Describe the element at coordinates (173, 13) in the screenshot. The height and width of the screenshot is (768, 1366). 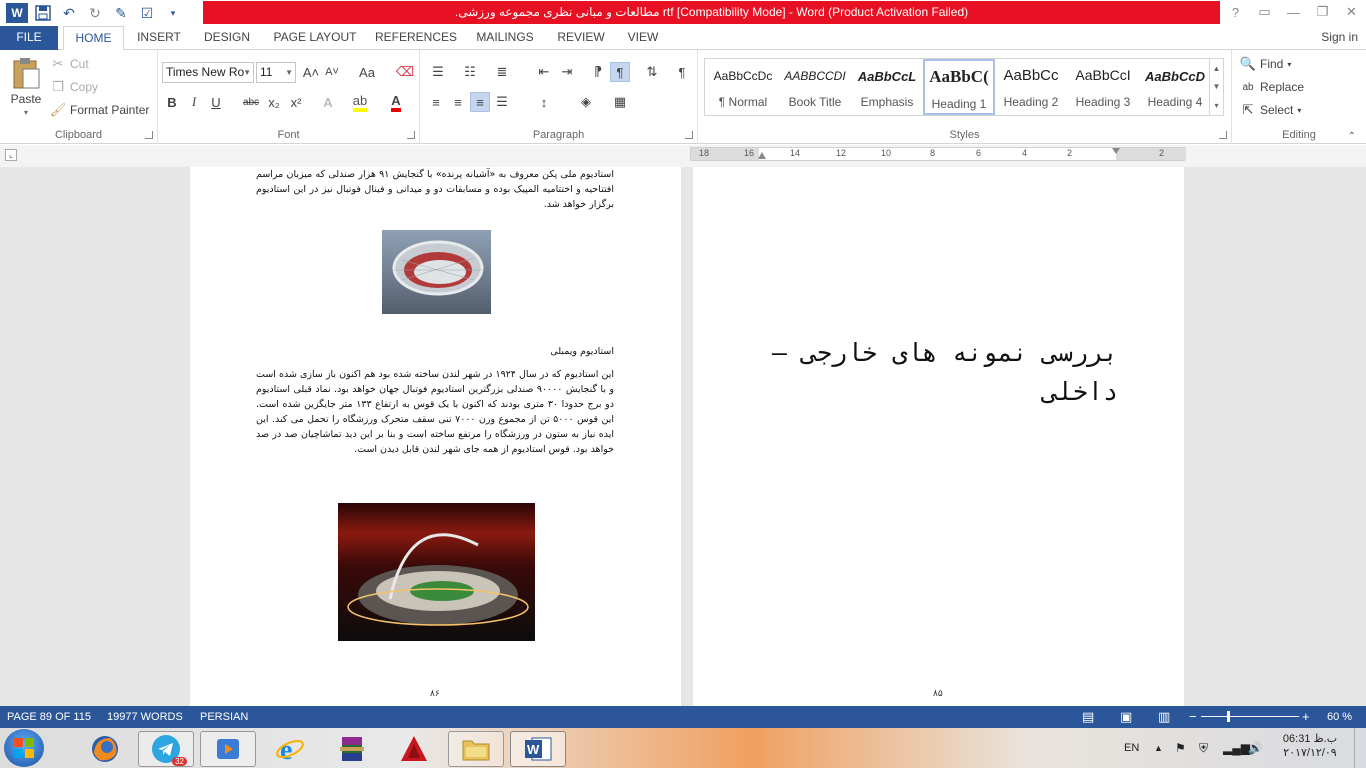
I see `customize-qat-icon: ▾` at that location.